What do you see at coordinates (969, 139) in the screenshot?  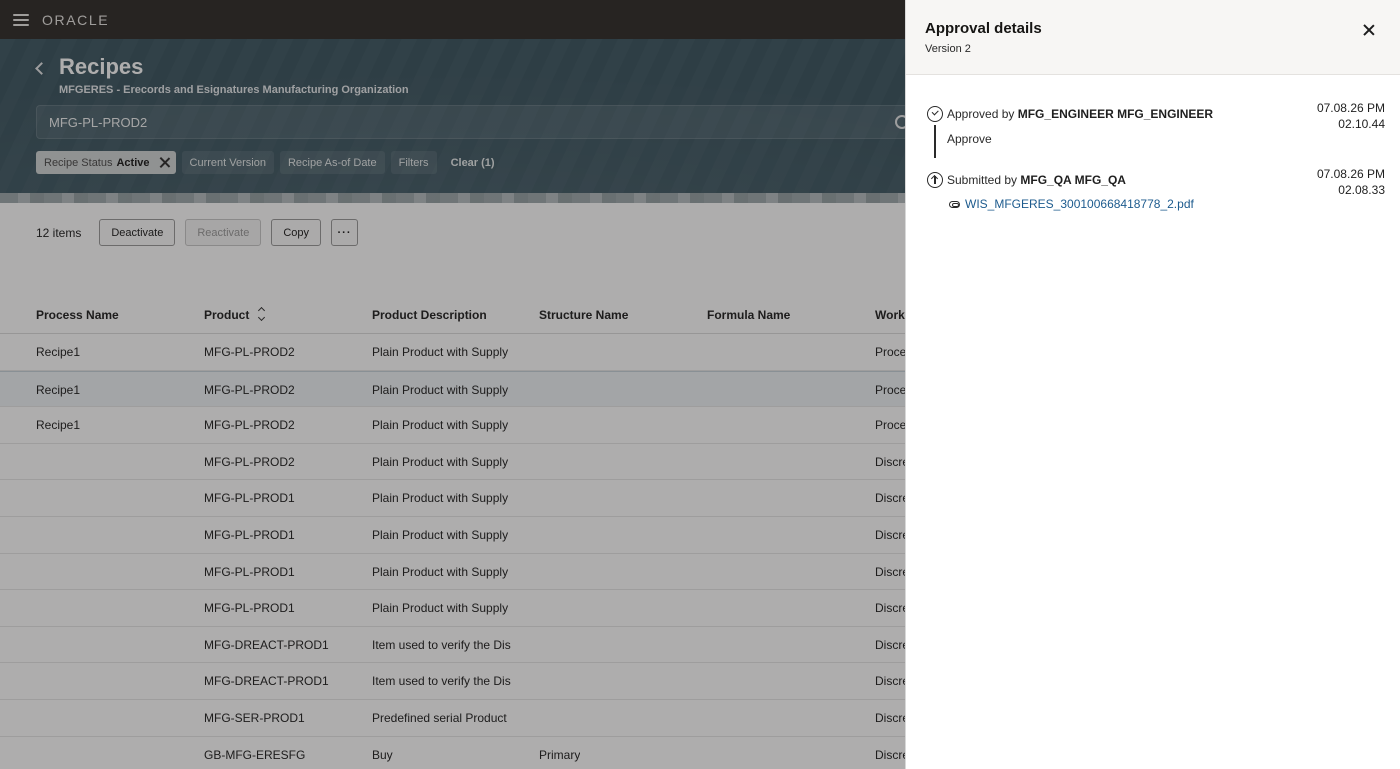 I see `event-comment: Approve` at bounding box center [969, 139].